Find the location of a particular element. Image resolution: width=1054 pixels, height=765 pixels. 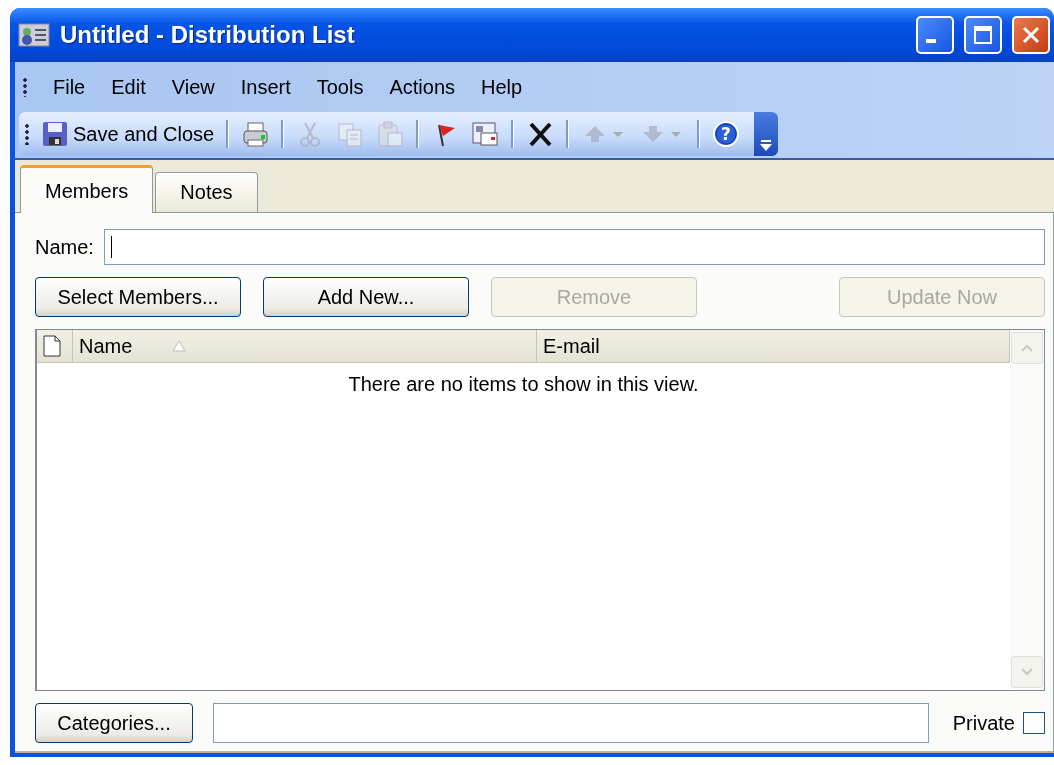

maximize-icon is located at coordinates (983, 35).